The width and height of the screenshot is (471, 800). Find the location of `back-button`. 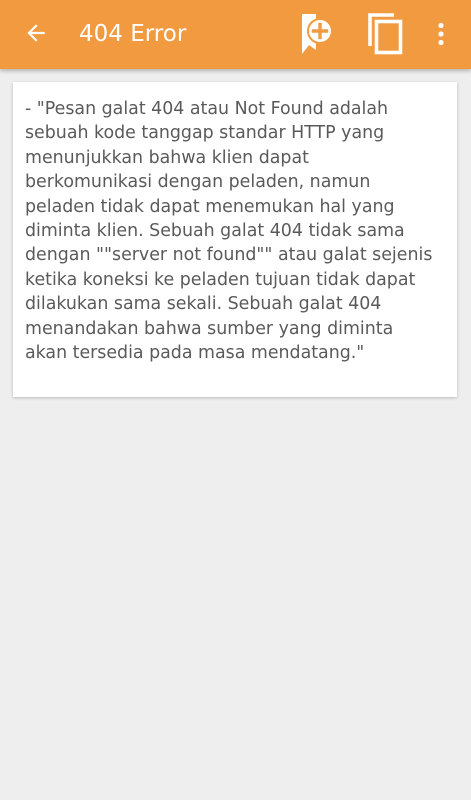

back-button is located at coordinates (36, 33).